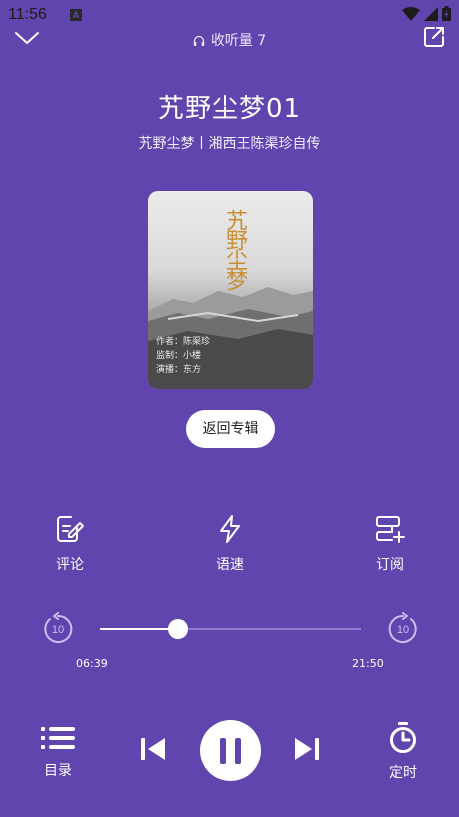 This screenshot has height=817, width=459. Describe the element at coordinates (229, 144) in the screenshot. I see `track-subtitle: 艽野尘梦丨湘西王陈渠珍自传` at that location.